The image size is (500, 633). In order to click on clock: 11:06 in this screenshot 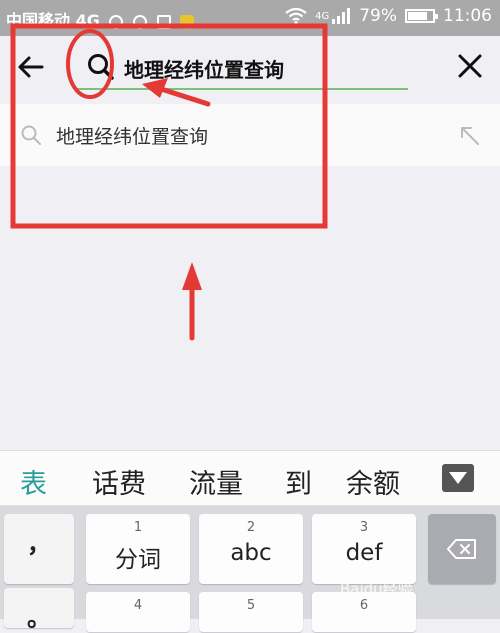, I will do `click(467, 16)`.